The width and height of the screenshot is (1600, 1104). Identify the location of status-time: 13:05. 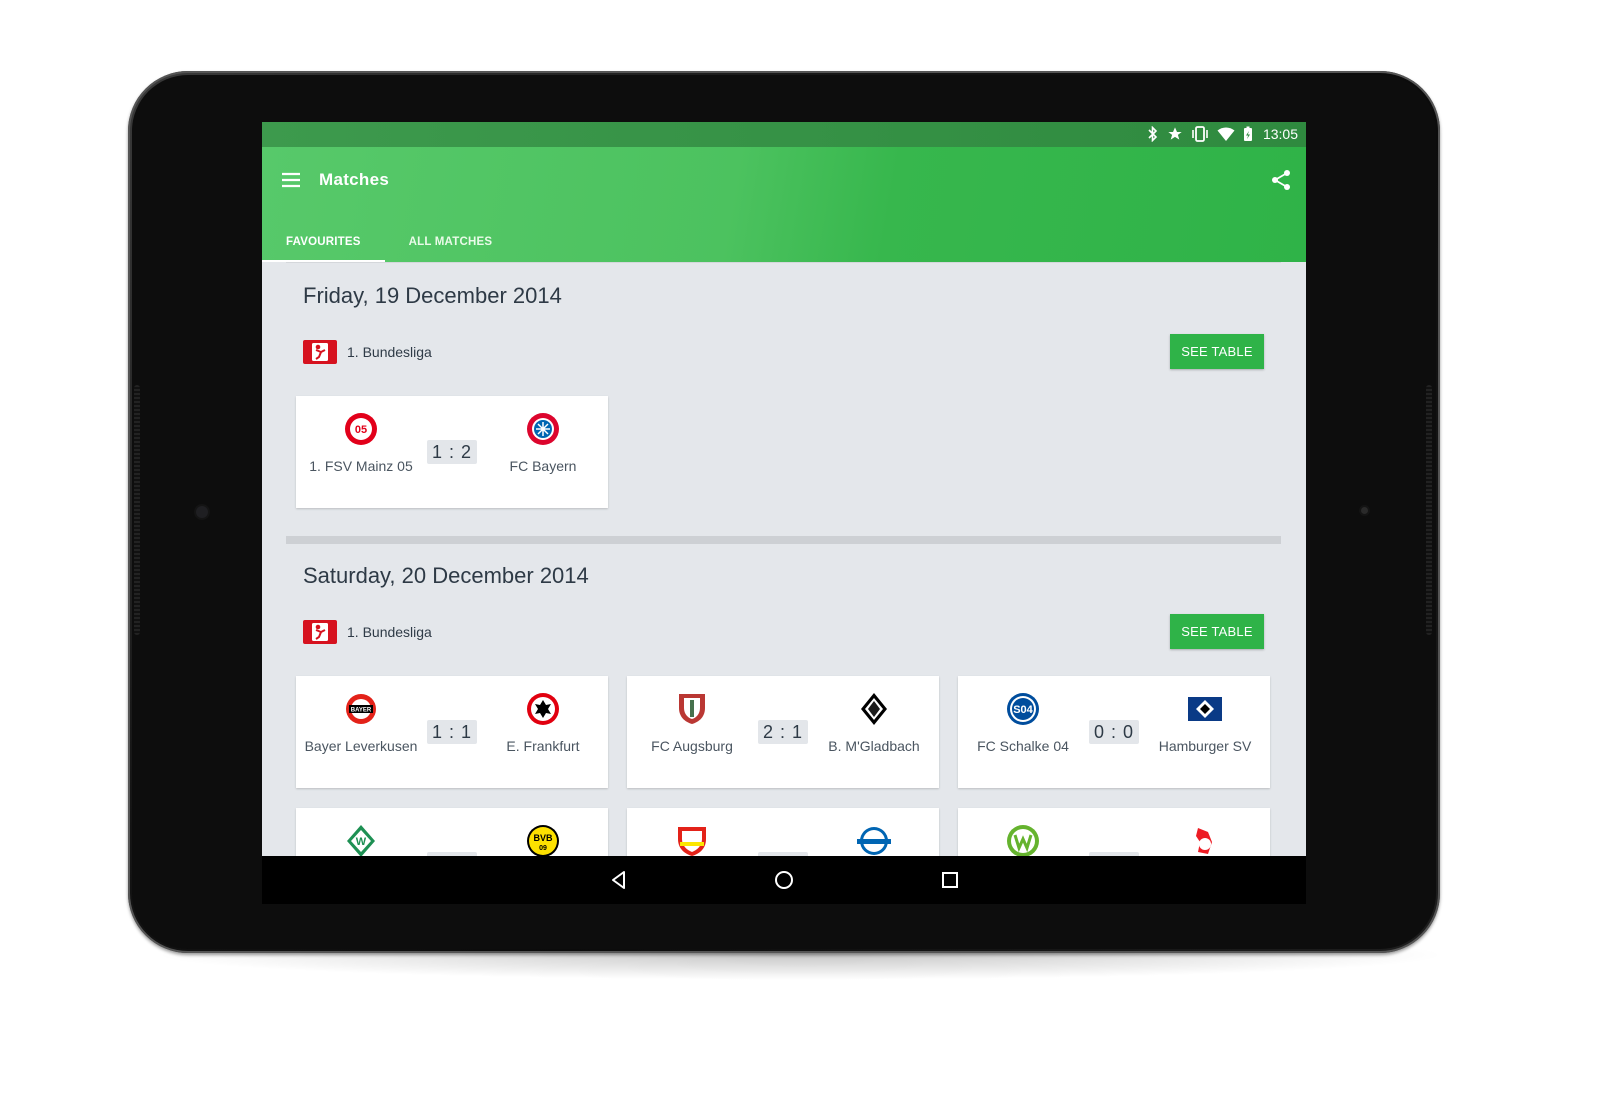
(1280, 134).